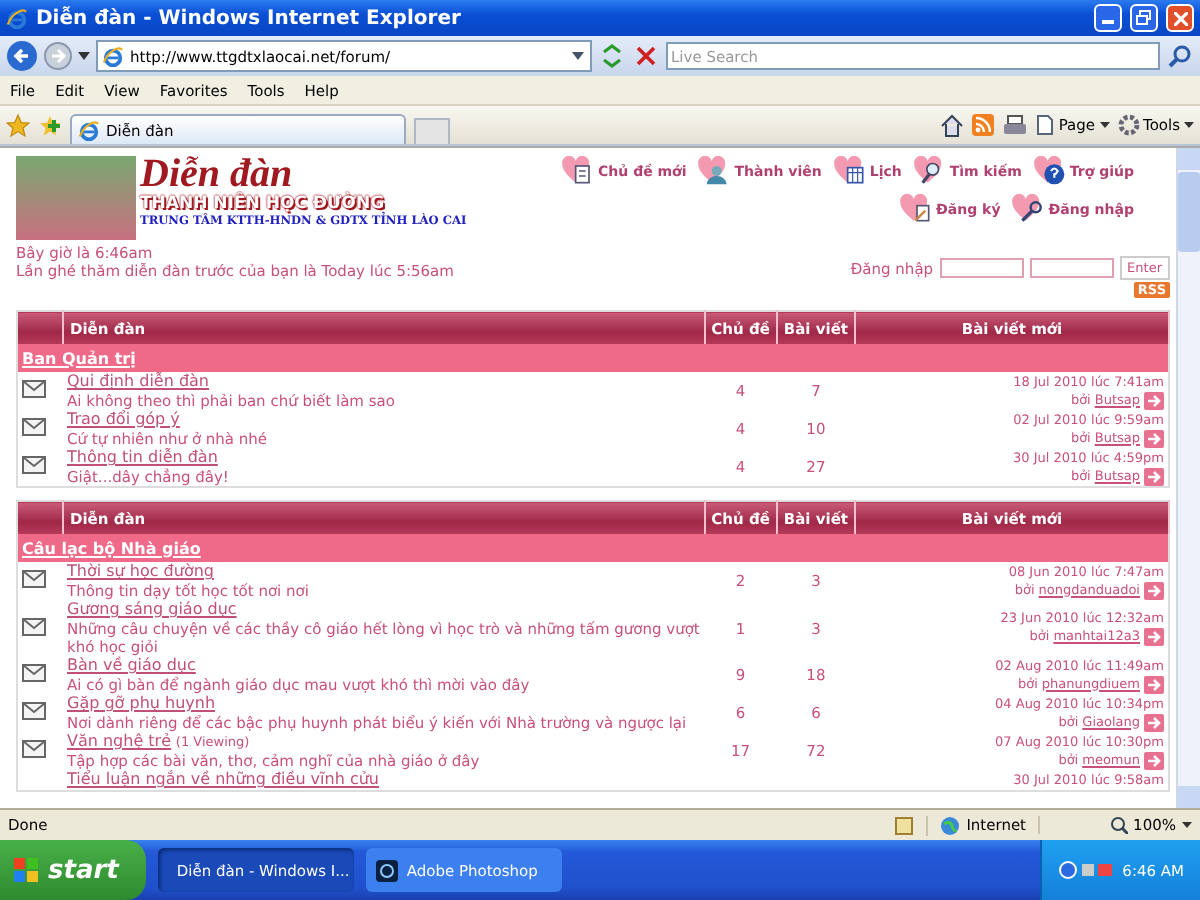 The height and width of the screenshot is (900, 1200). I want to click on site-subtitle: THANH NIÊN HỌC ĐƯỜNG, so click(262, 204).